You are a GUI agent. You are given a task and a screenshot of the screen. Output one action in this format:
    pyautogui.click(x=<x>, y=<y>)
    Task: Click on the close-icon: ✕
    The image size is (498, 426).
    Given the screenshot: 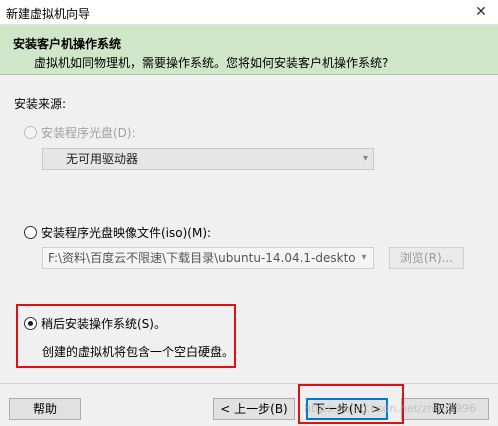 What is the action you would take?
    pyautogui.click(x=481, y=12)
    